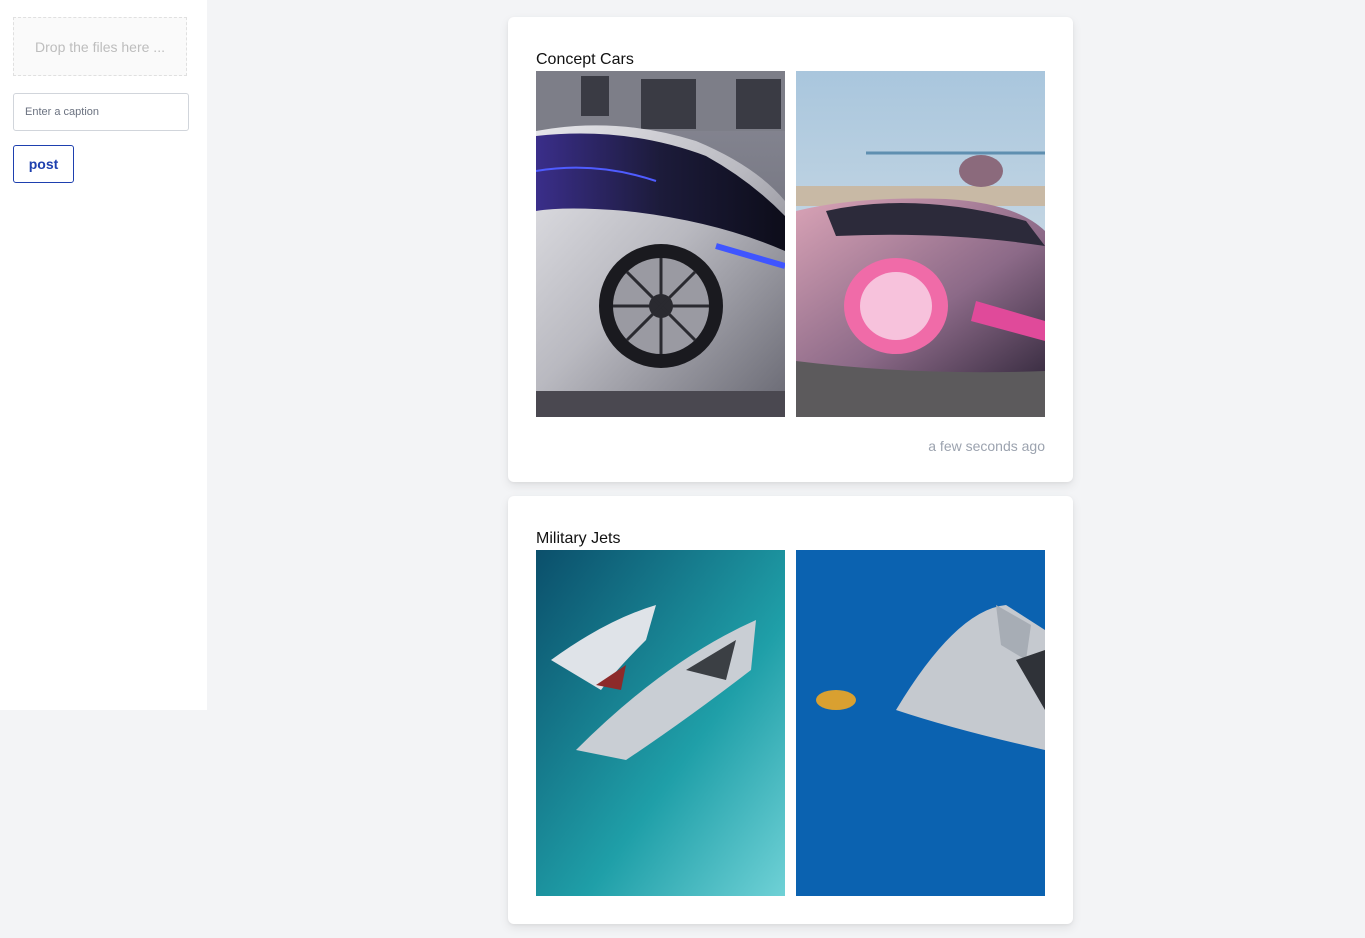 This screenshot has height=938, width=1365. I want to click on fighter-jet-image, so click(920, 723).